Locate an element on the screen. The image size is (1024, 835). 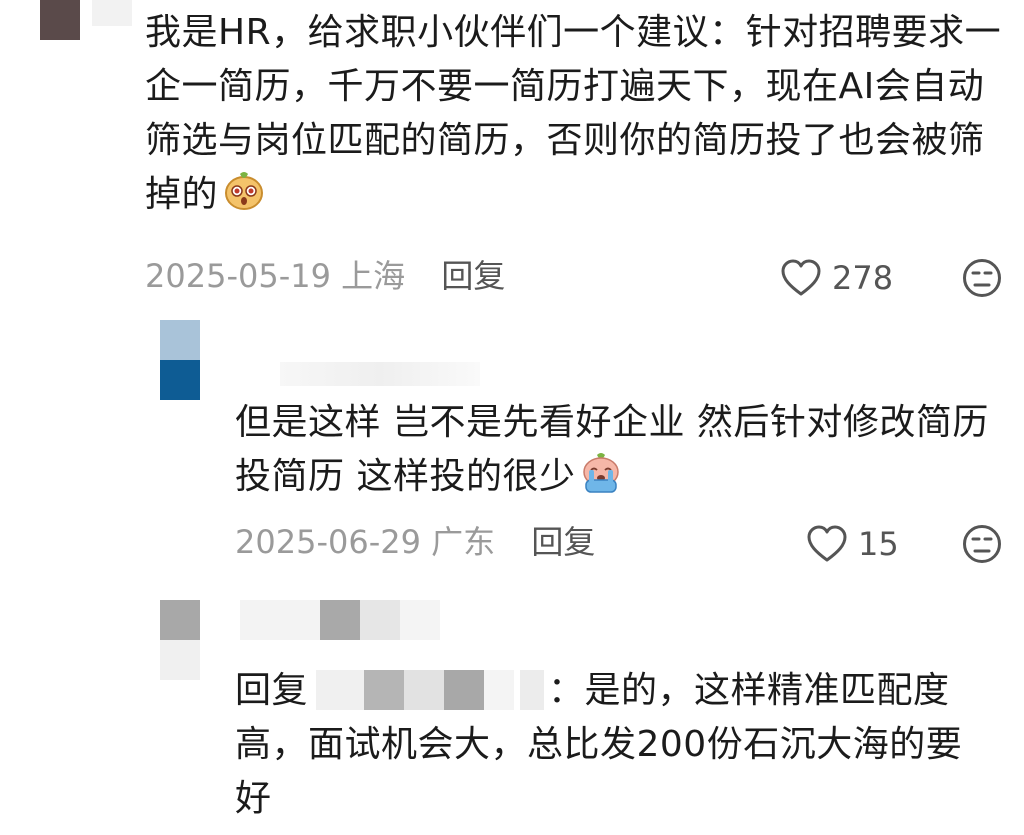
like-count: 278 is located at coordinates (863, 278).